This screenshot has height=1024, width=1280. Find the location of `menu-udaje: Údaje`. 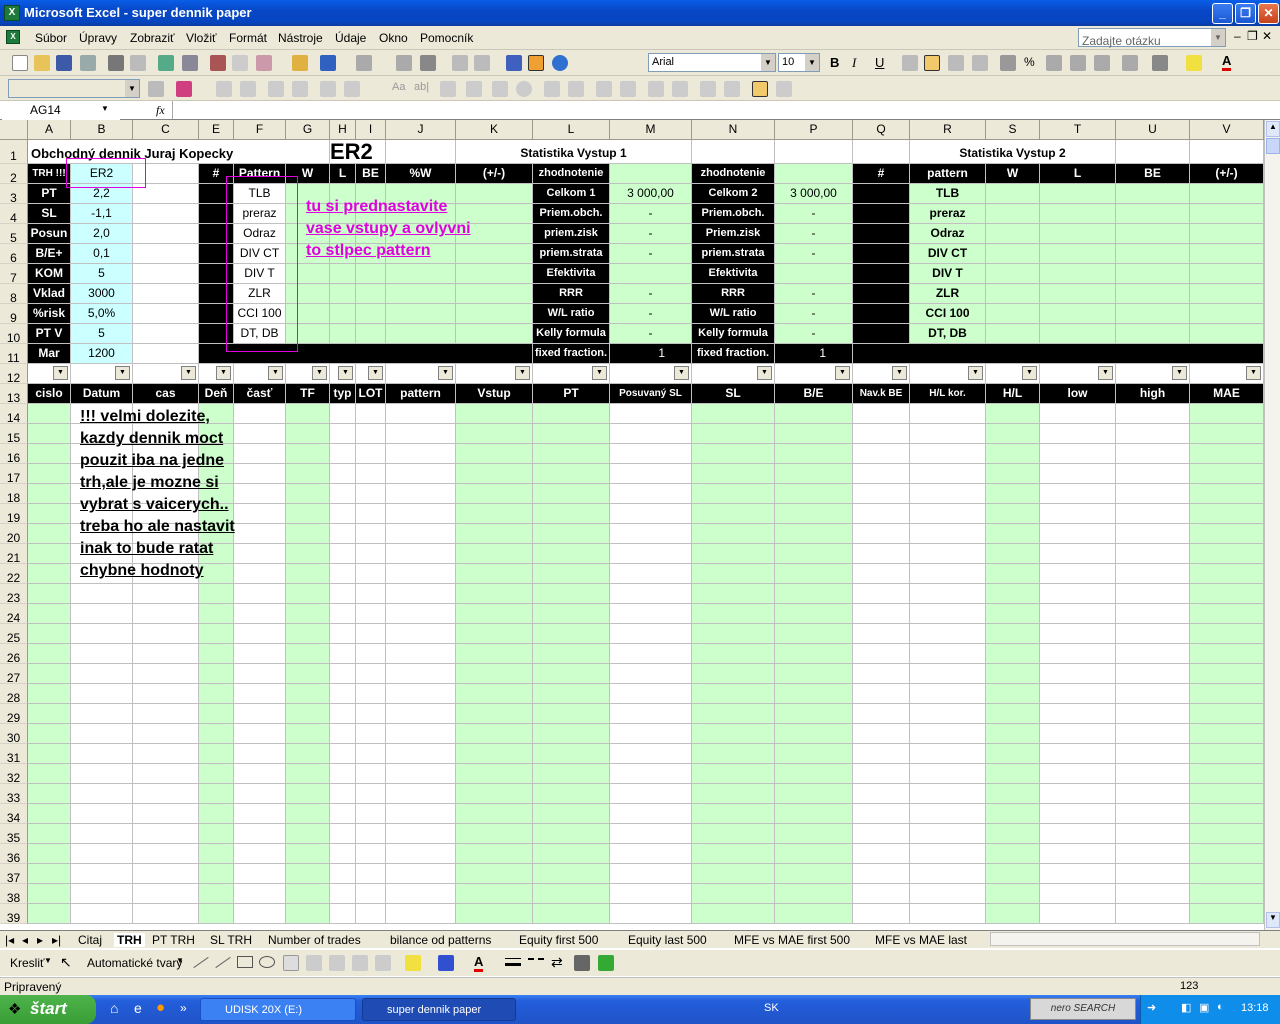

menu-udaje: Údaje is located at coordinates (350, 38).